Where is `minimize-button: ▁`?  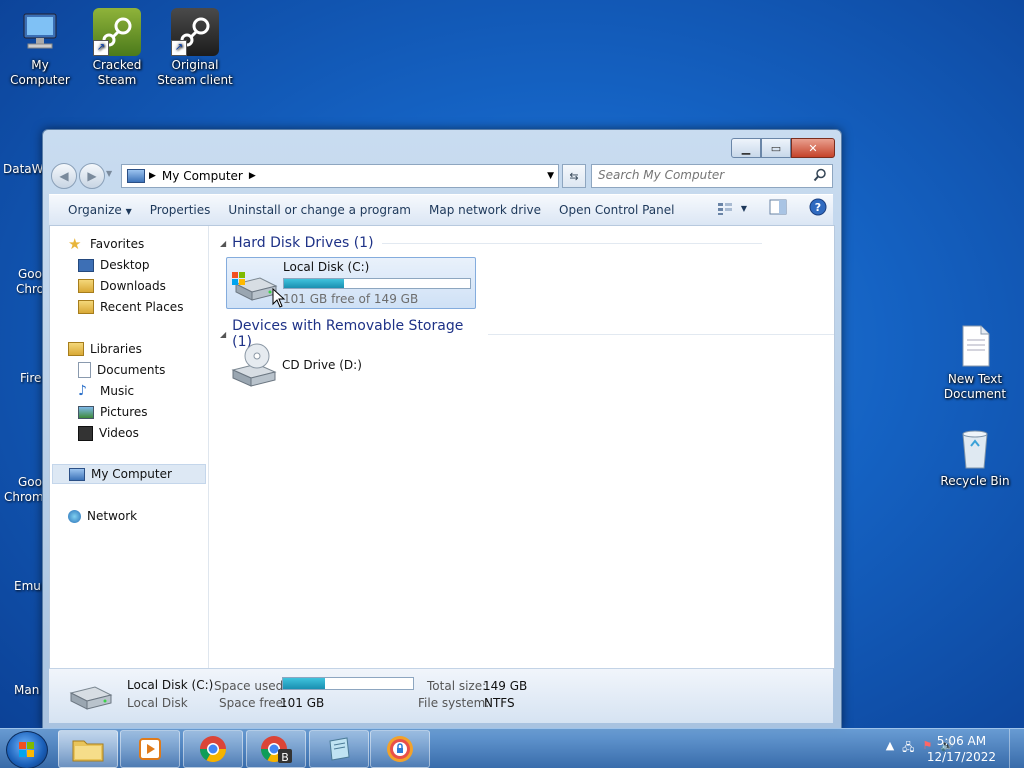
minimize-button: ▁ is located at coordinates (746, 148).